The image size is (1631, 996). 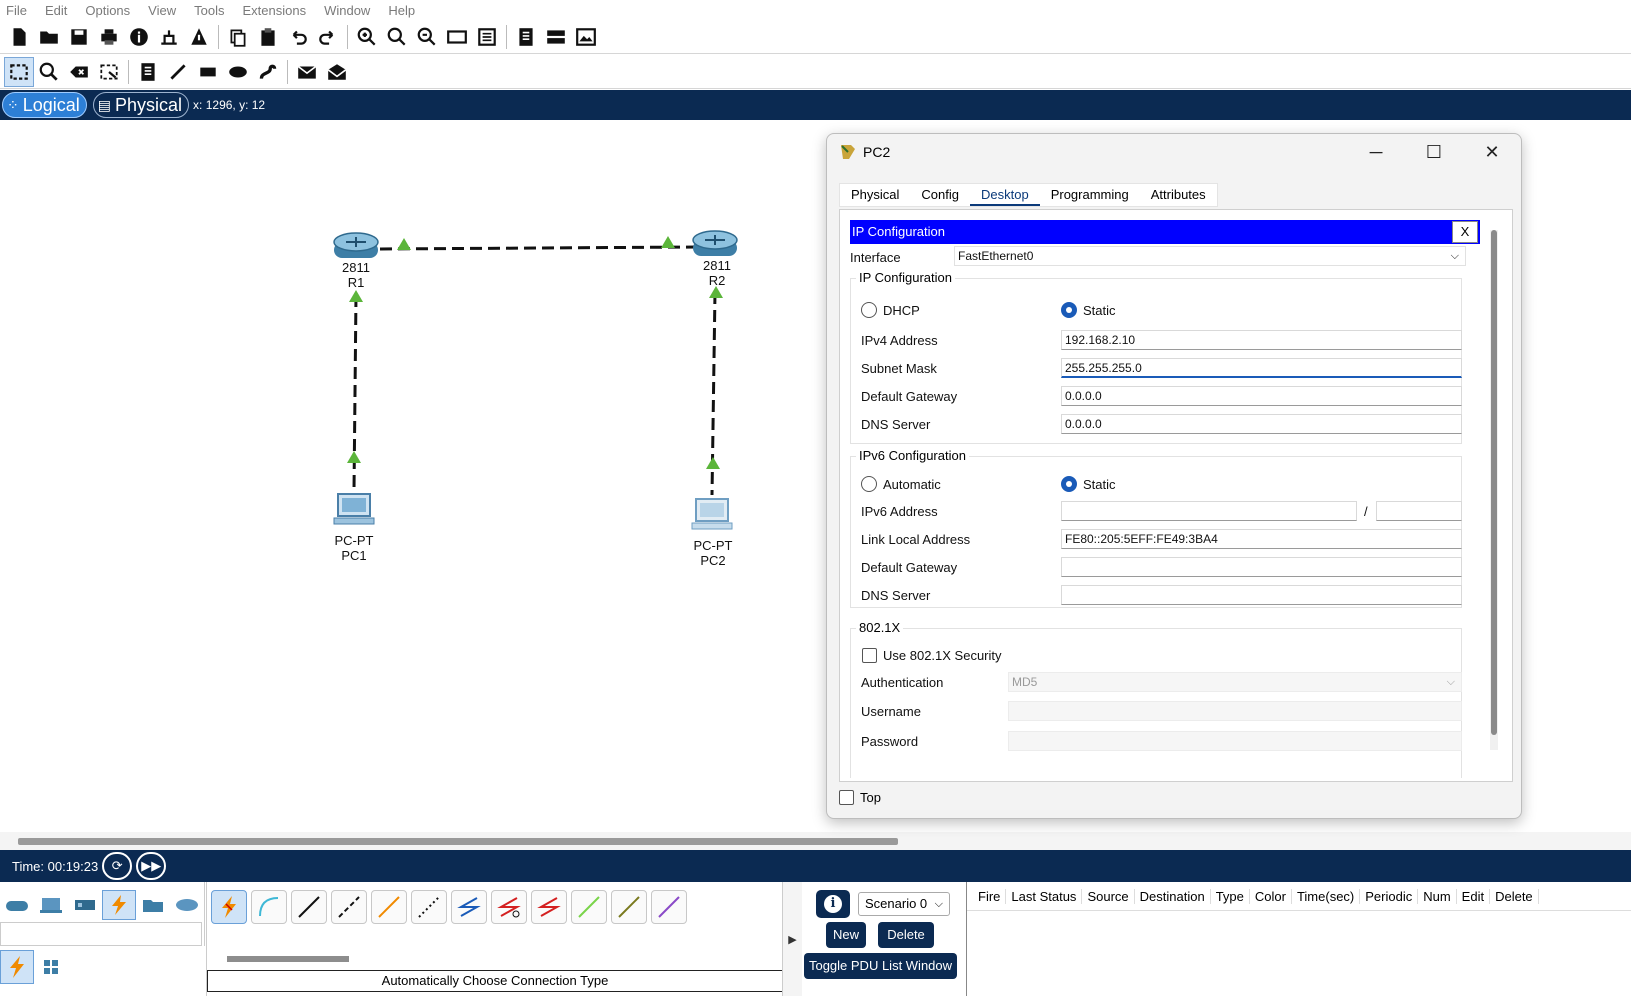 I want to click on fiber-icon, so click(x=389, y=907).